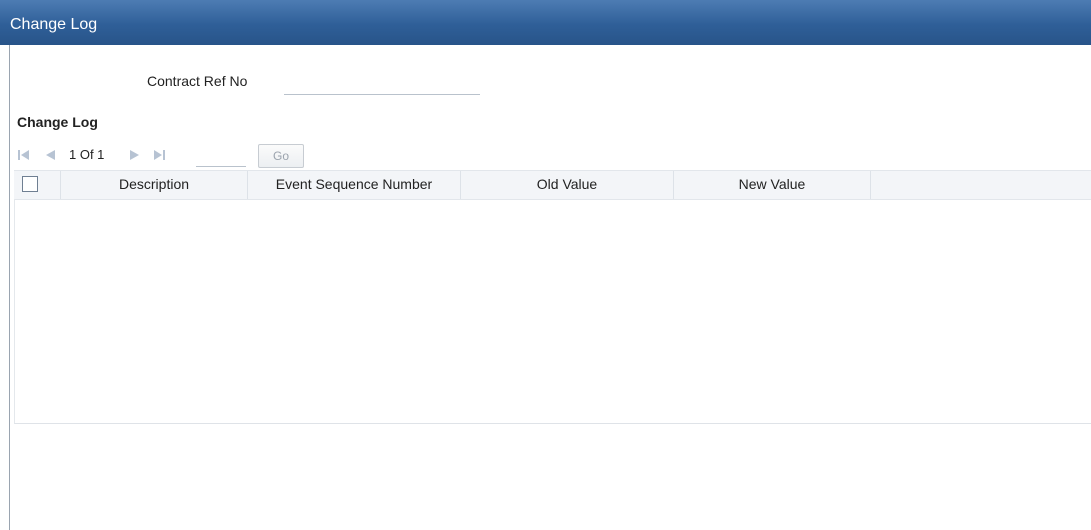 The image size is (1091, 530). What do you see at coordinates (281, 156) in the screenshot?
I see `go-button: Go` at bounding box center [281, 156].